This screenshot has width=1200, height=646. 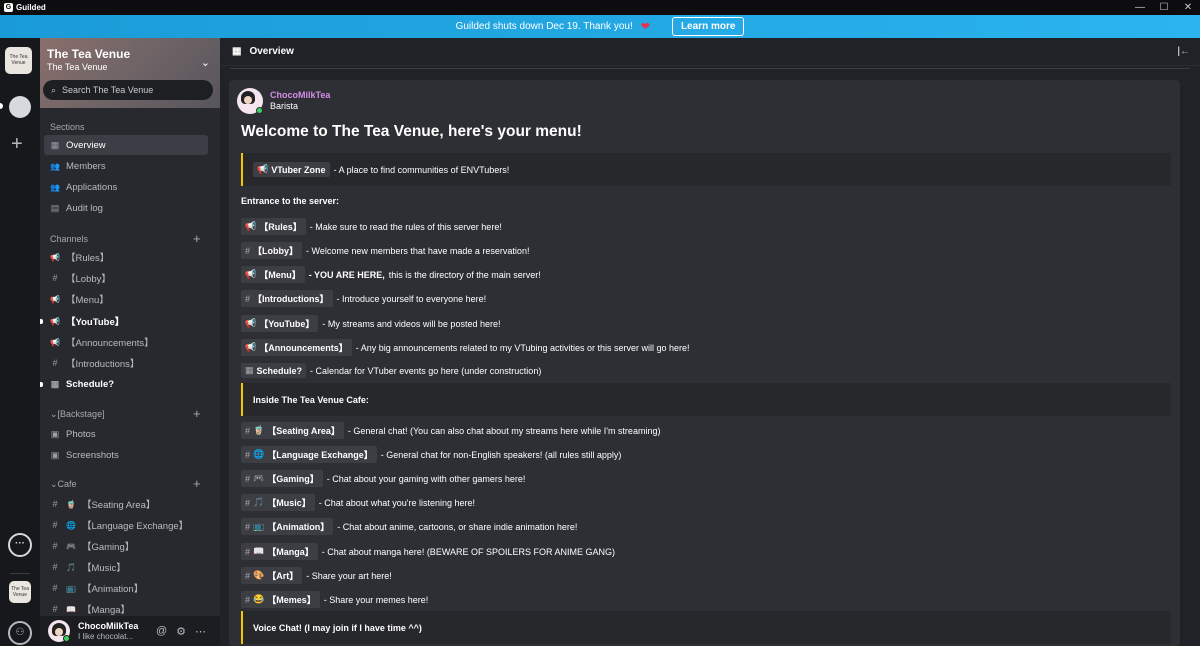 I want to click on channel-tag-gaming: # 🎮 【Gaming】, so click(x=282, y=478).